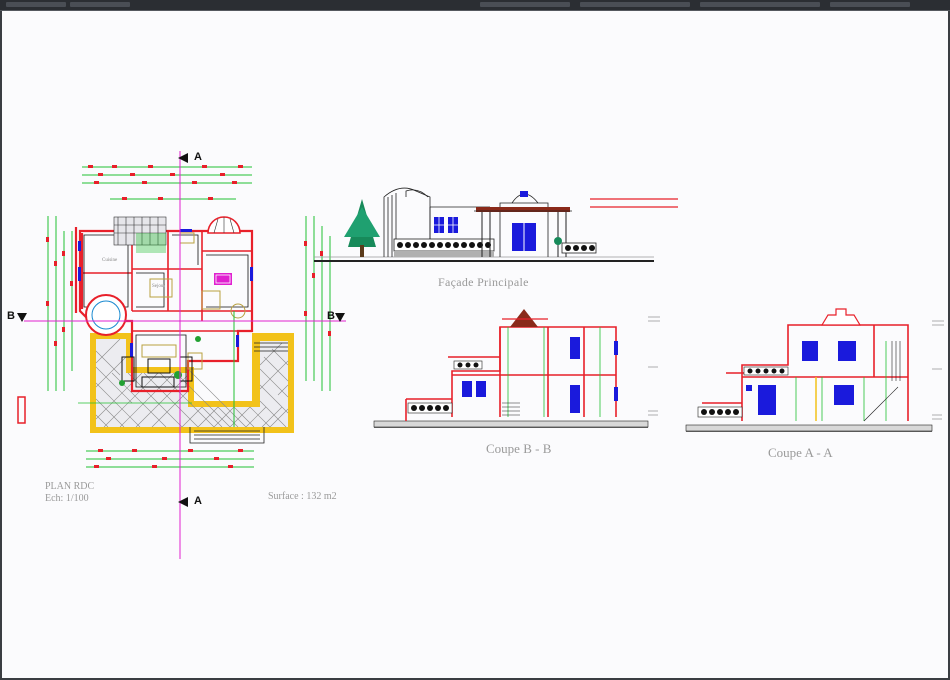 The height and width of the screenshot is (680, 950). Describe the element at coordinates (579, 248) in the screenshot. I see `facade-balustrade-right` at that location.